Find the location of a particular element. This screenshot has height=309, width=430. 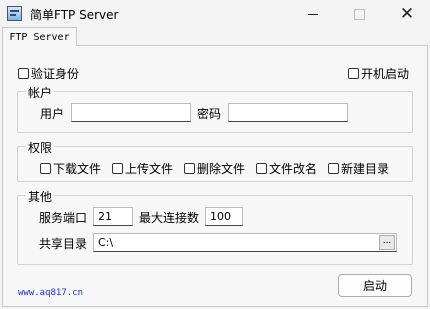

maximize-icon is located at coordinates (359, 14).